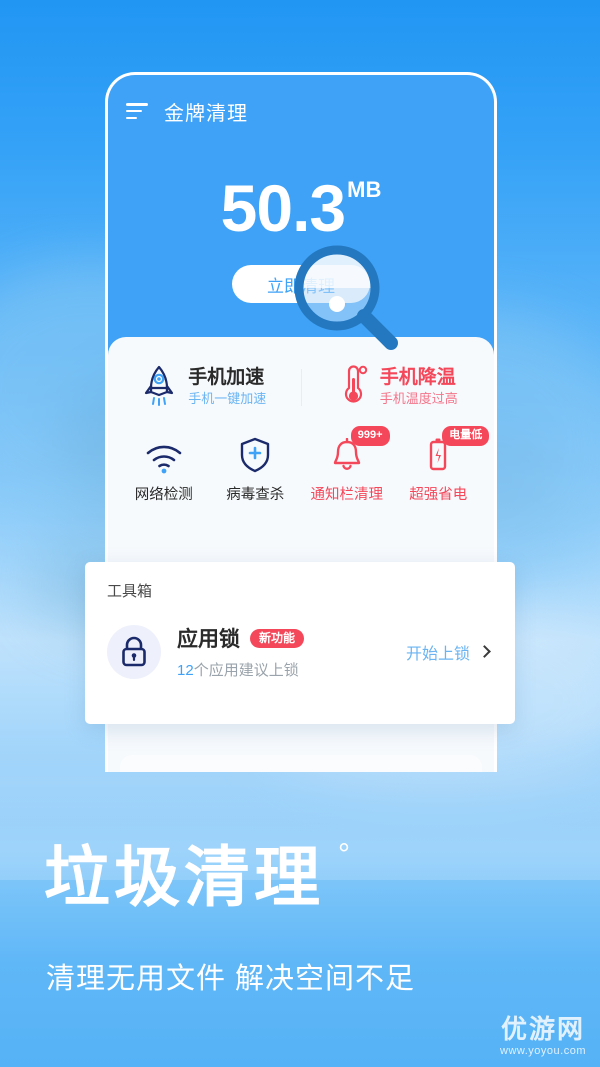 This screenshot has height=1067, width=600. I want to click on quick-actions-grid: 网络检测 病毒查杀 999+ 通知栏清理 电量低 超强省电, so click(301, 474).